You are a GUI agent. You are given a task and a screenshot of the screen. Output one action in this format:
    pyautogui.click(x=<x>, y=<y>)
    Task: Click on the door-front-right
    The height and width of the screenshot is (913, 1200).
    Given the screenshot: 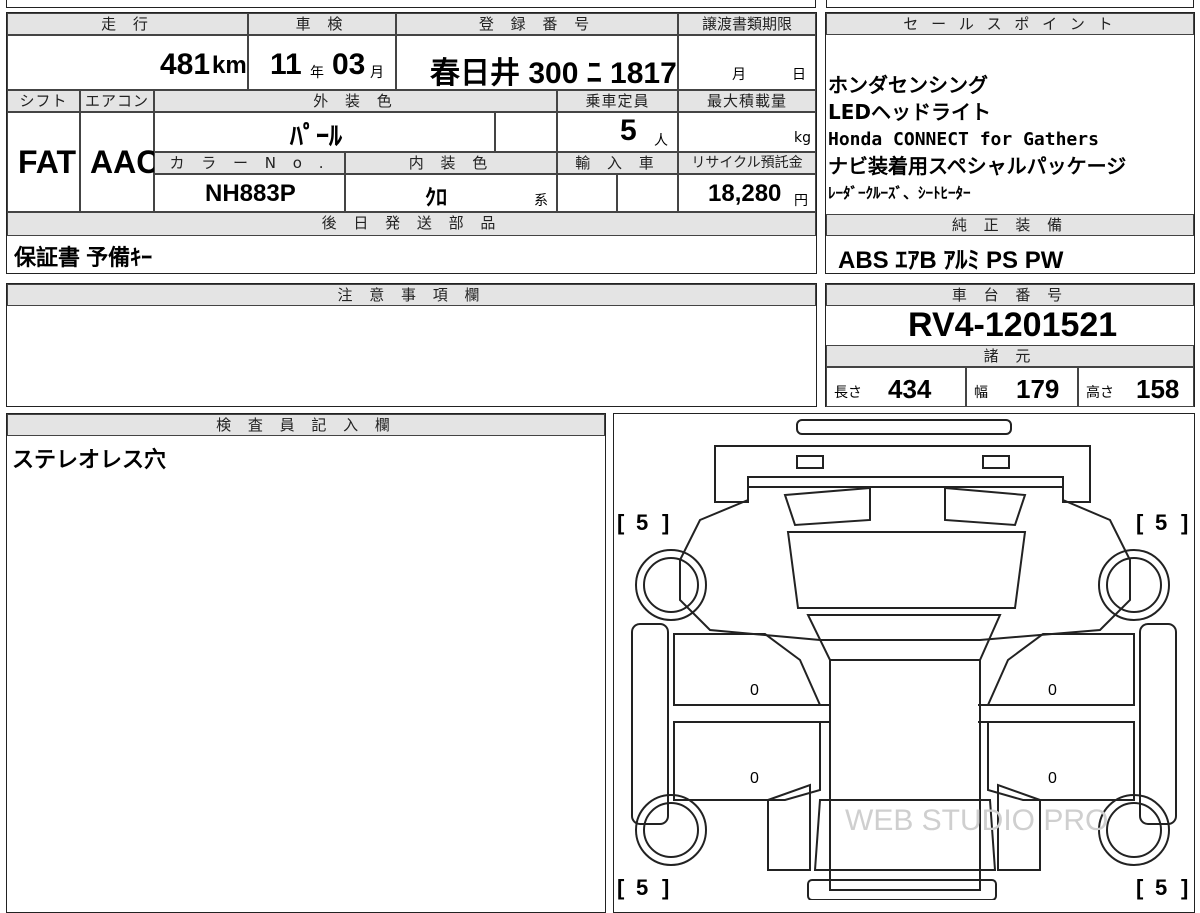 What is the action you would take?
    pyautogui.click(x=1060, y=669)
    